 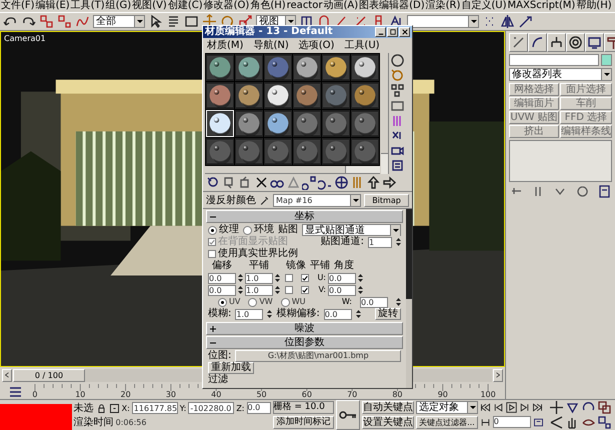 What do you see at coordinates (222, 266) in the screenshot?
I see `column-header: 偏移` at bounding box center [222, 266].